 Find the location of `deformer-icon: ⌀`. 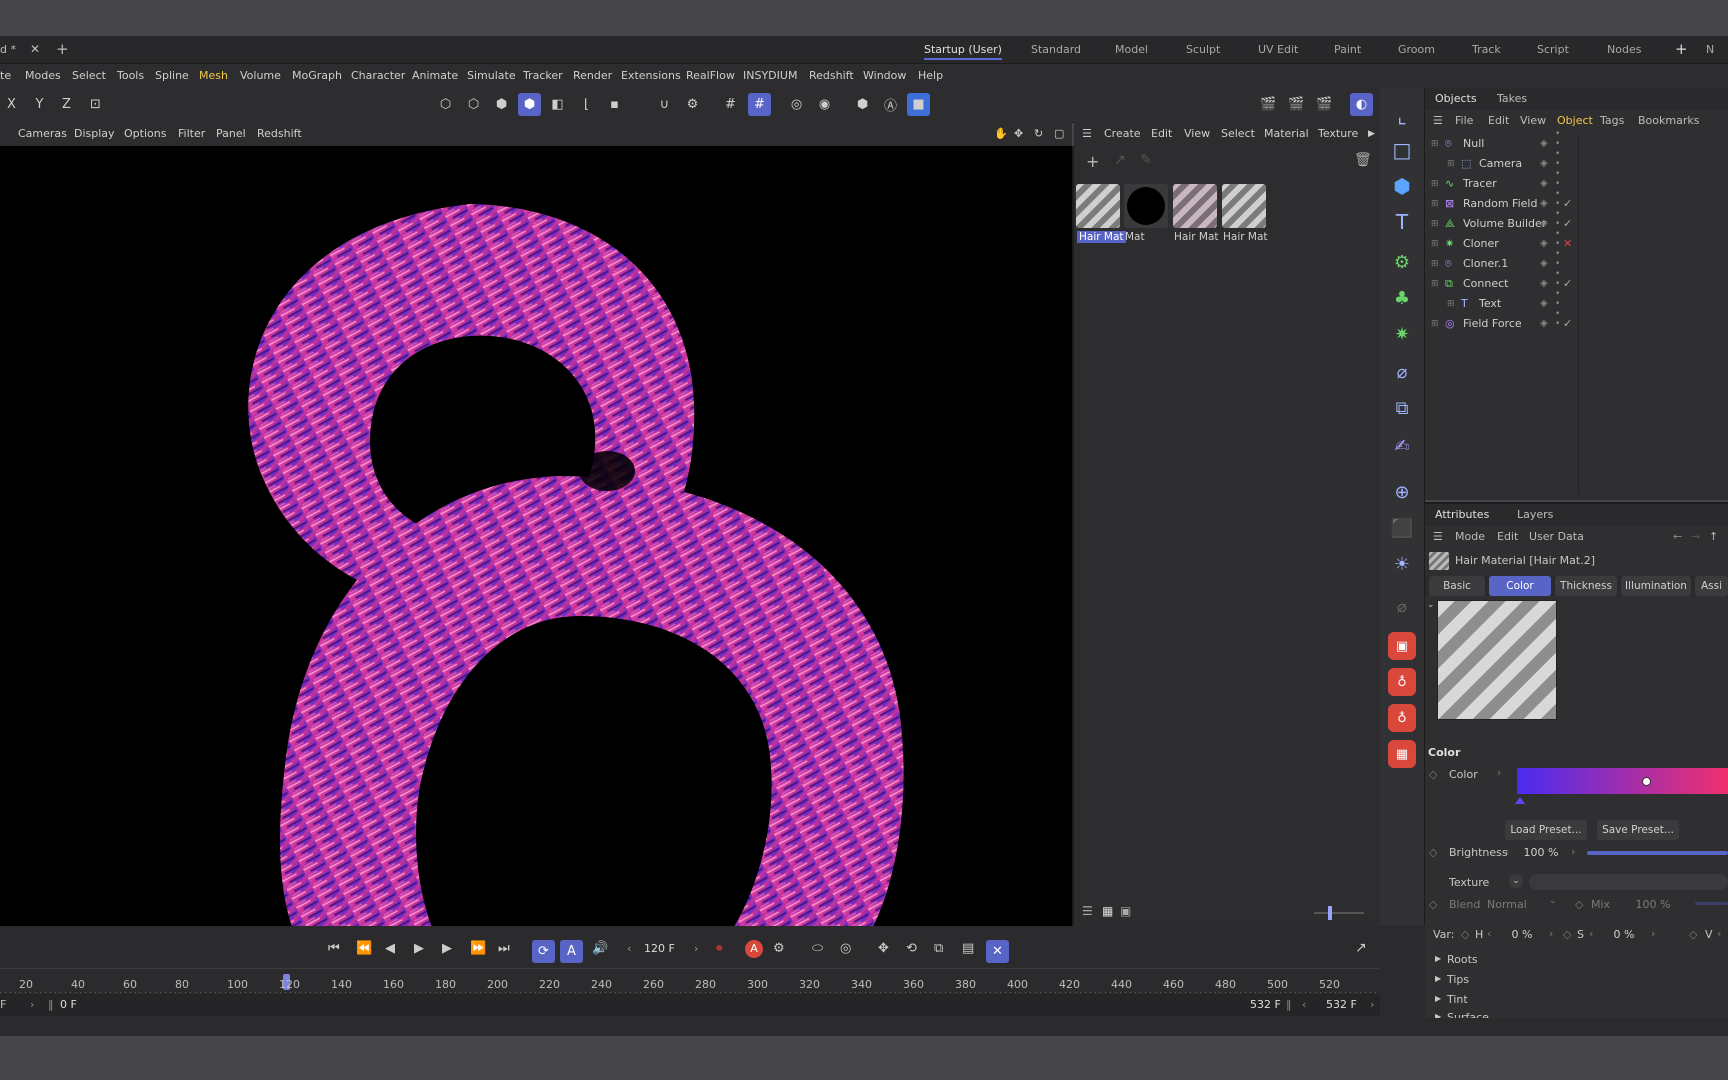

deformer-icon: ⌀ is located at coordinates (1402, 372).